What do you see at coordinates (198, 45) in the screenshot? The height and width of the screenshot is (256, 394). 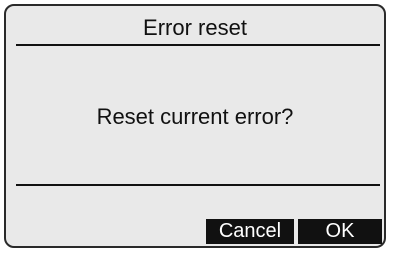 I see `title-divider` at bounding box center [198, 45].